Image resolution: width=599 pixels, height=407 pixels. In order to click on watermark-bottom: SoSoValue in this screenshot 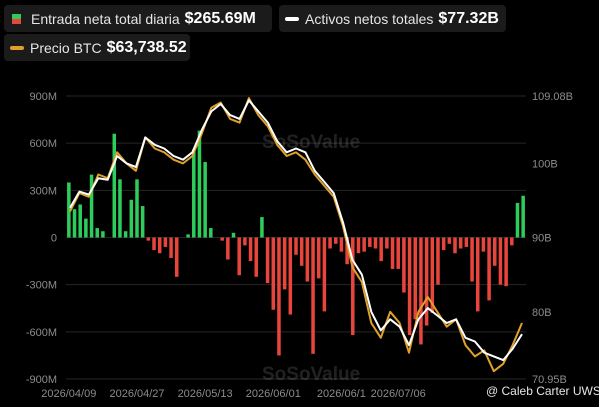, I will do `click(311, 374)`.